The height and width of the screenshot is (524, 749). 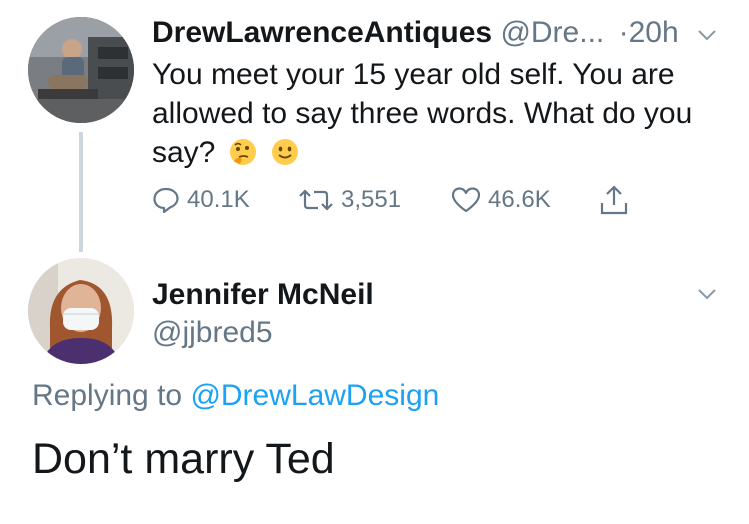 I want to click on reply-icon, so click(x=166, y=200).